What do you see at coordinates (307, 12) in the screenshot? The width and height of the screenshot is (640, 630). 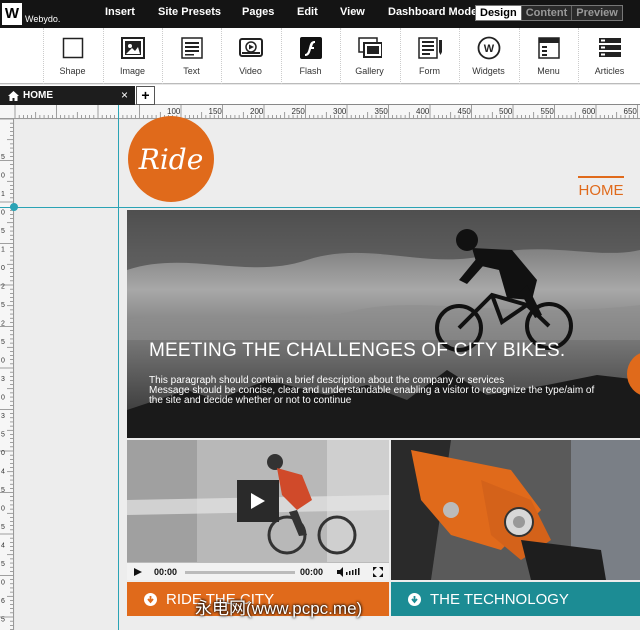 I see `menu-edit: Edit` at bounding box center [307, 12].